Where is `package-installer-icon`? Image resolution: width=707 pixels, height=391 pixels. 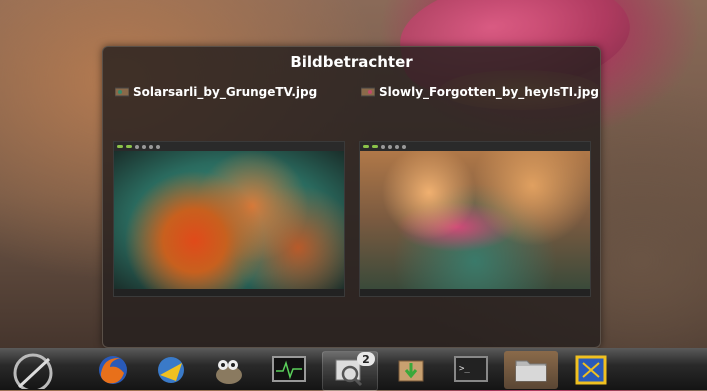
package-installer-icon is located at coordinates (411, 371).